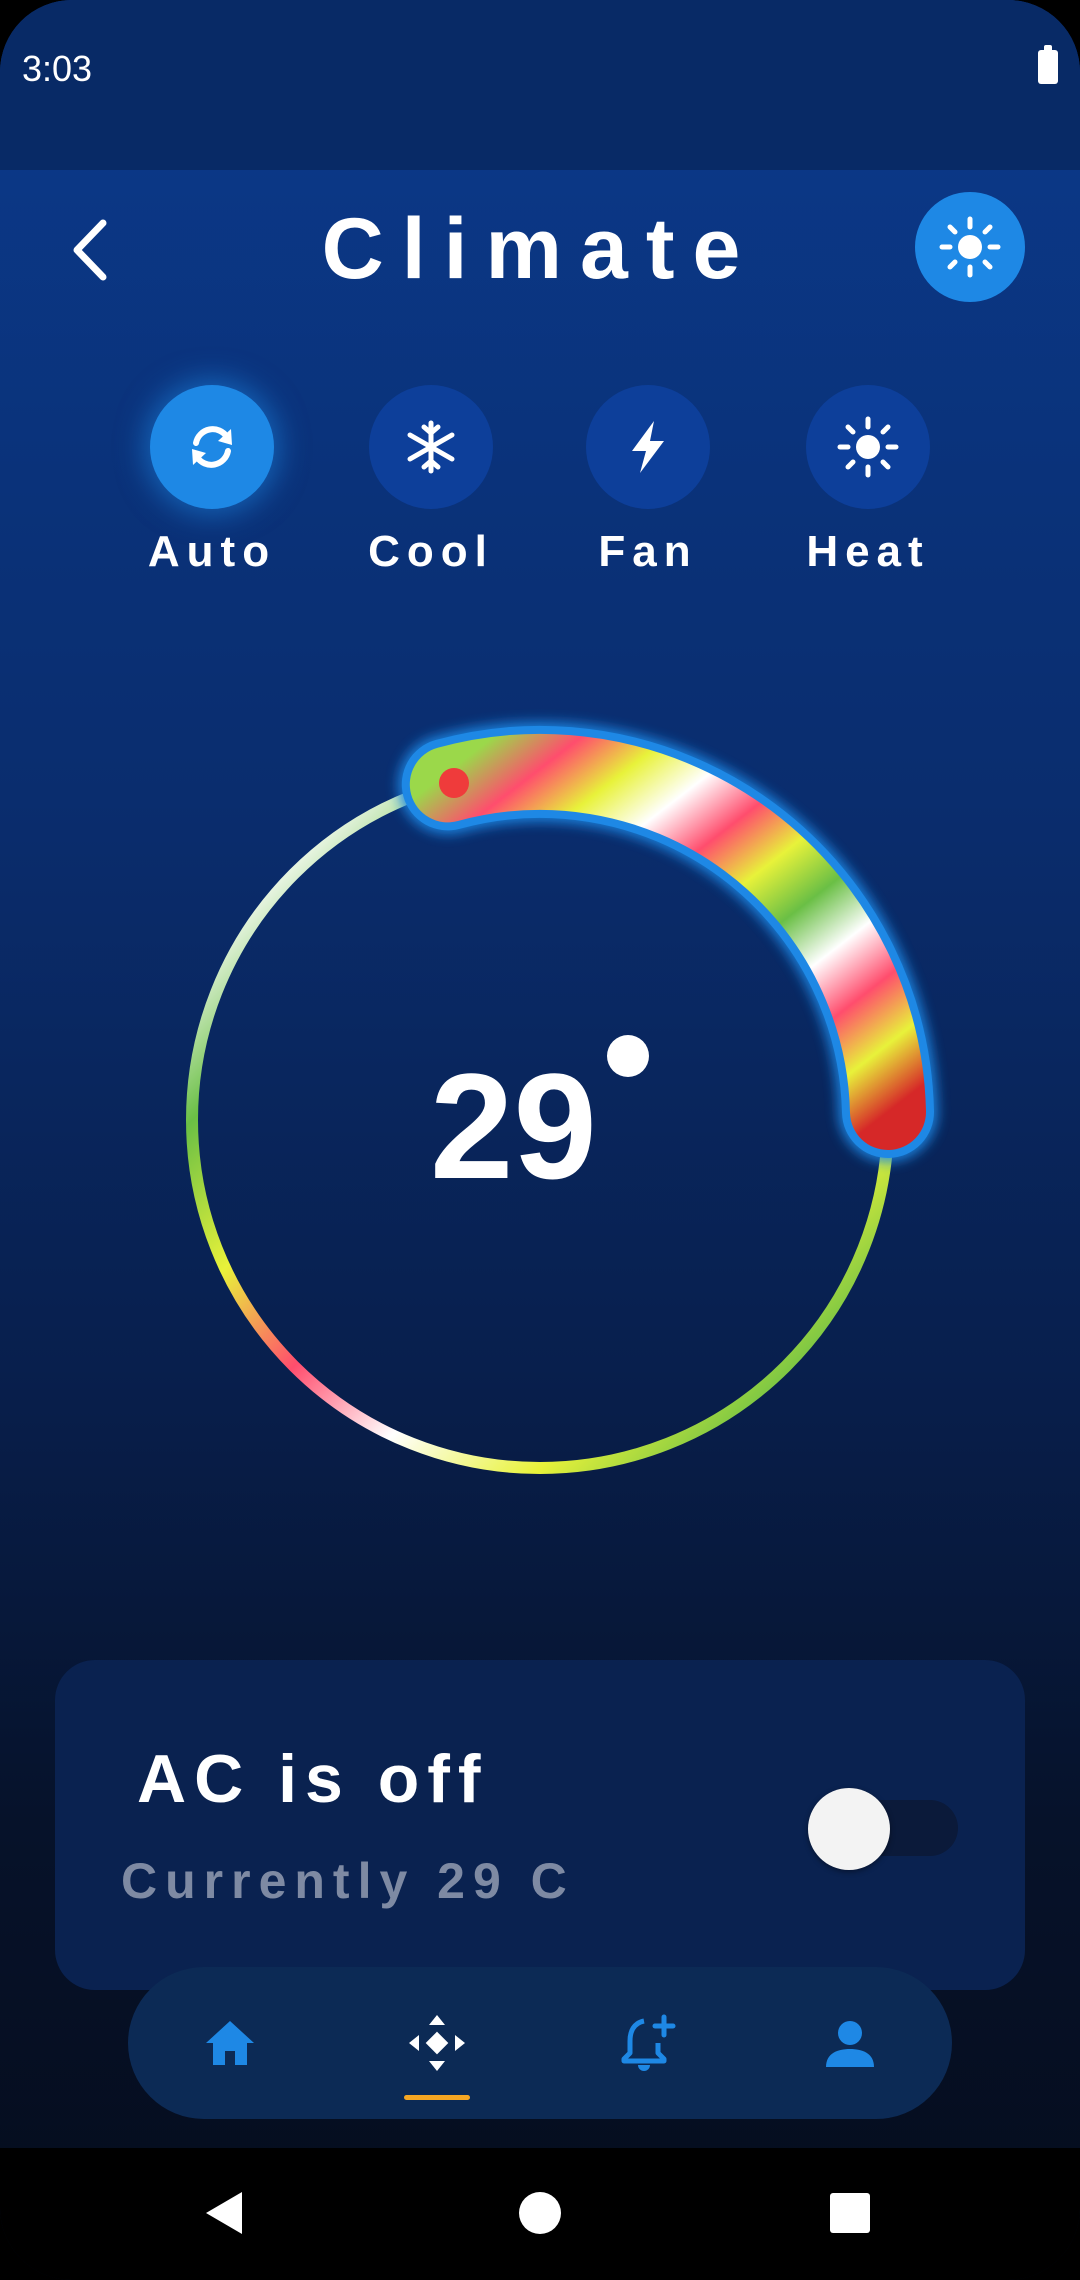 The width and height of the screenshot is (1080, 2280). What do you see at coordinates (628, 1056) in the screenshot?
I see `degree-icon` at bounding box center [628, 1056].